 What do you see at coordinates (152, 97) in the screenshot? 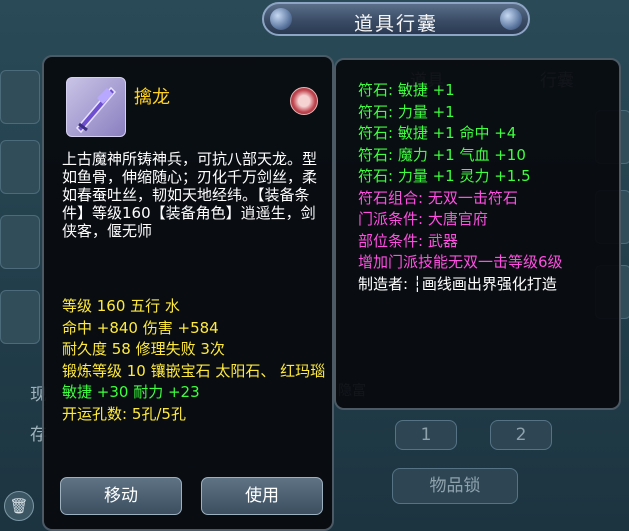
I see `item-name: 擒龙` at bounding box center [152, 97].